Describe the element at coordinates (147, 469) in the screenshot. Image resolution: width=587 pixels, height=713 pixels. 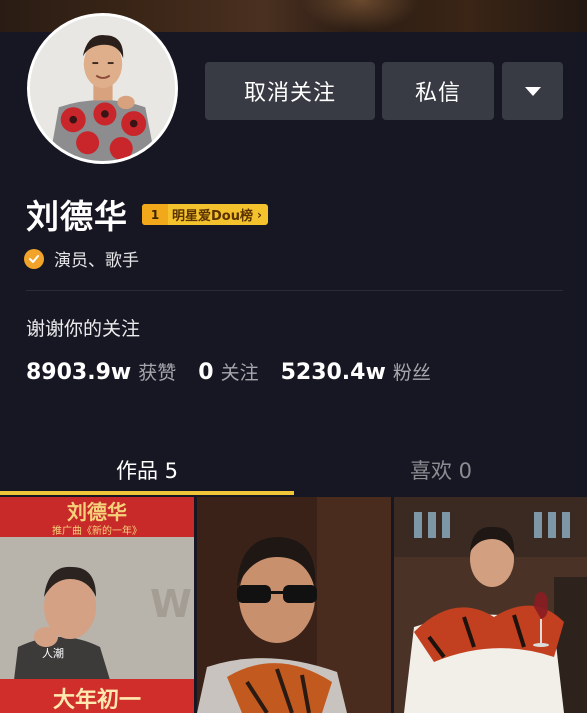
I see `tab-works: 作品 5` at that location.